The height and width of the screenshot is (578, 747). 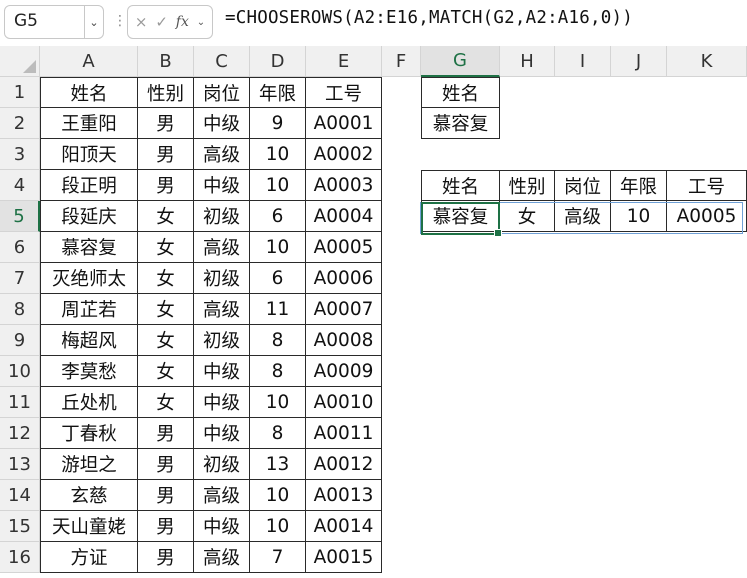 What do you see at coordinates (344, 61) in the screenshot?
I see `column-header-e: E` at bounding box center [344, 61].